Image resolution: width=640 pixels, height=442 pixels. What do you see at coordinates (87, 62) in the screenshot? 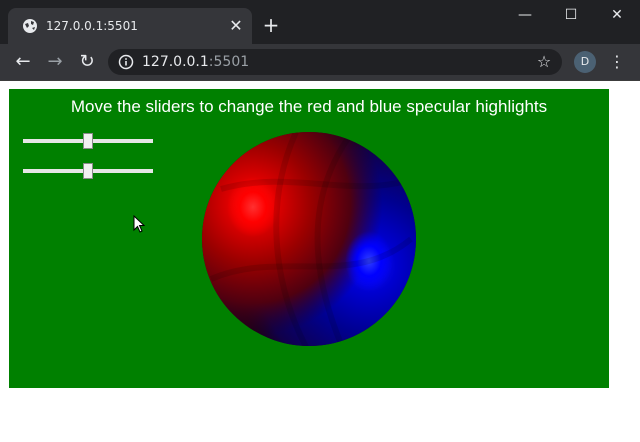
I see `reload-icon: ↻` at bounding box center [87, 62].